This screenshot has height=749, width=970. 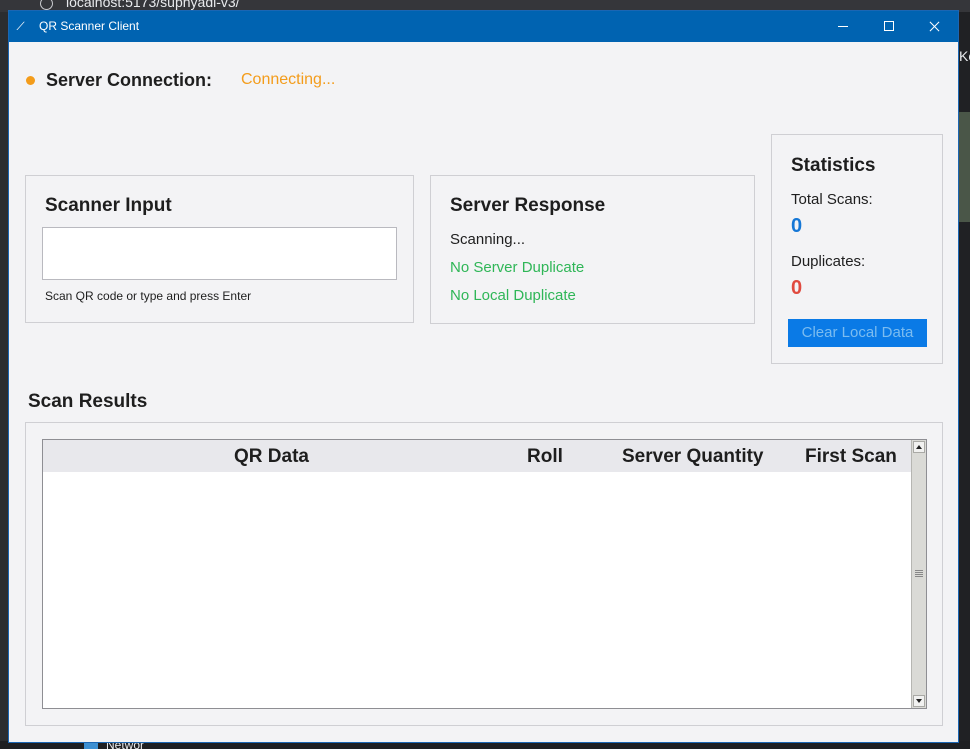 I want to click on window-title: QR Scanner Client, so click(x=89, y=26).